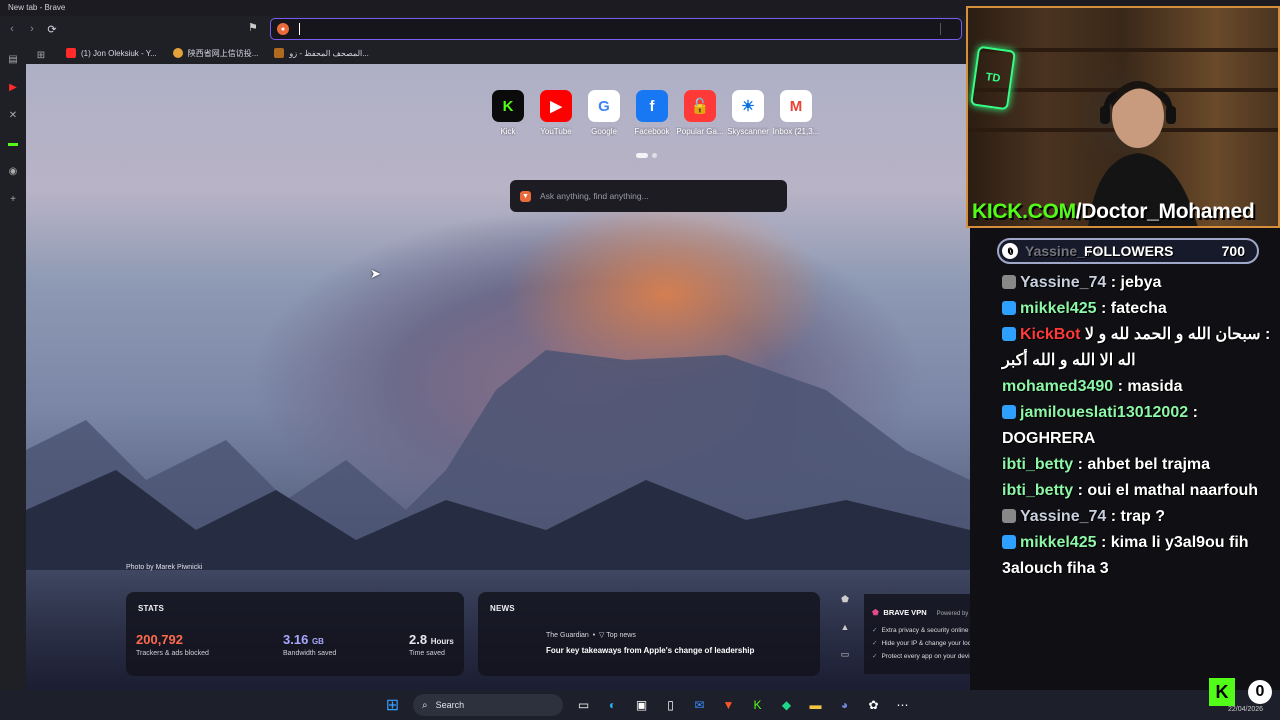 The height and width of the screenshot is (720, 1280). I want to click on top-site-label: Google, so click(604, 131).